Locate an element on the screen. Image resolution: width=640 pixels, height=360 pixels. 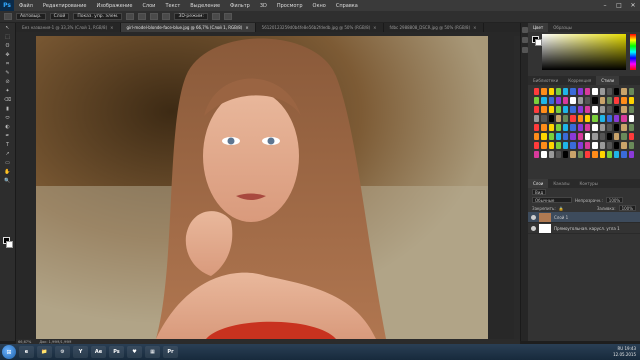
zoom-level: 66,67% is located at coordinates (24, 342).